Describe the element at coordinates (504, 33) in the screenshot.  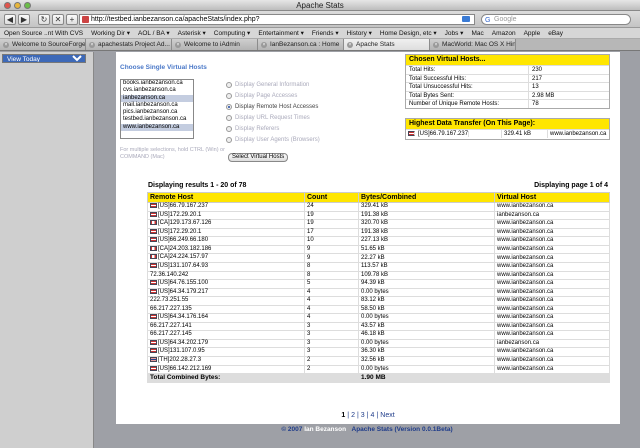
I see `bookmark-item: Amazon` at that location.